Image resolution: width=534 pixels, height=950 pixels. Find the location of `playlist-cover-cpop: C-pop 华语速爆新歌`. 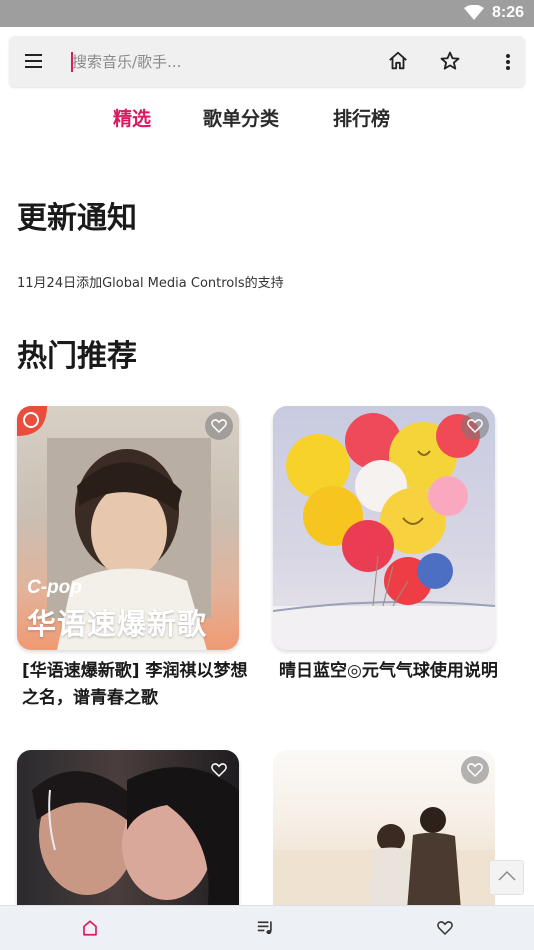

playlist-cover-cpop: C-pop 华语速爆新歌 is located at coordinates (128, 528).